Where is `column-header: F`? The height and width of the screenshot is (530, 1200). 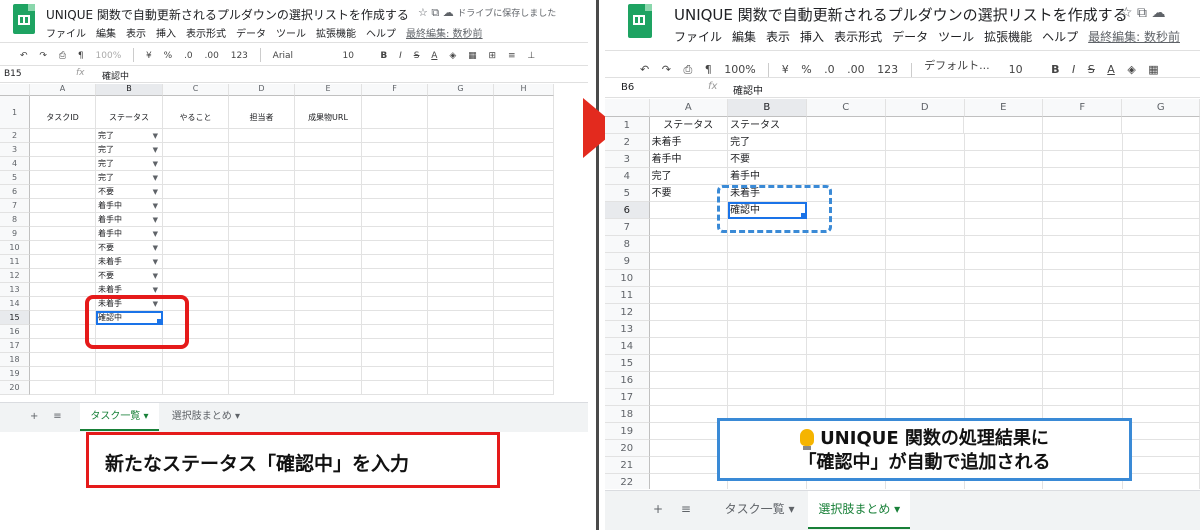 column-header: F is located at coordinates (395, 90).